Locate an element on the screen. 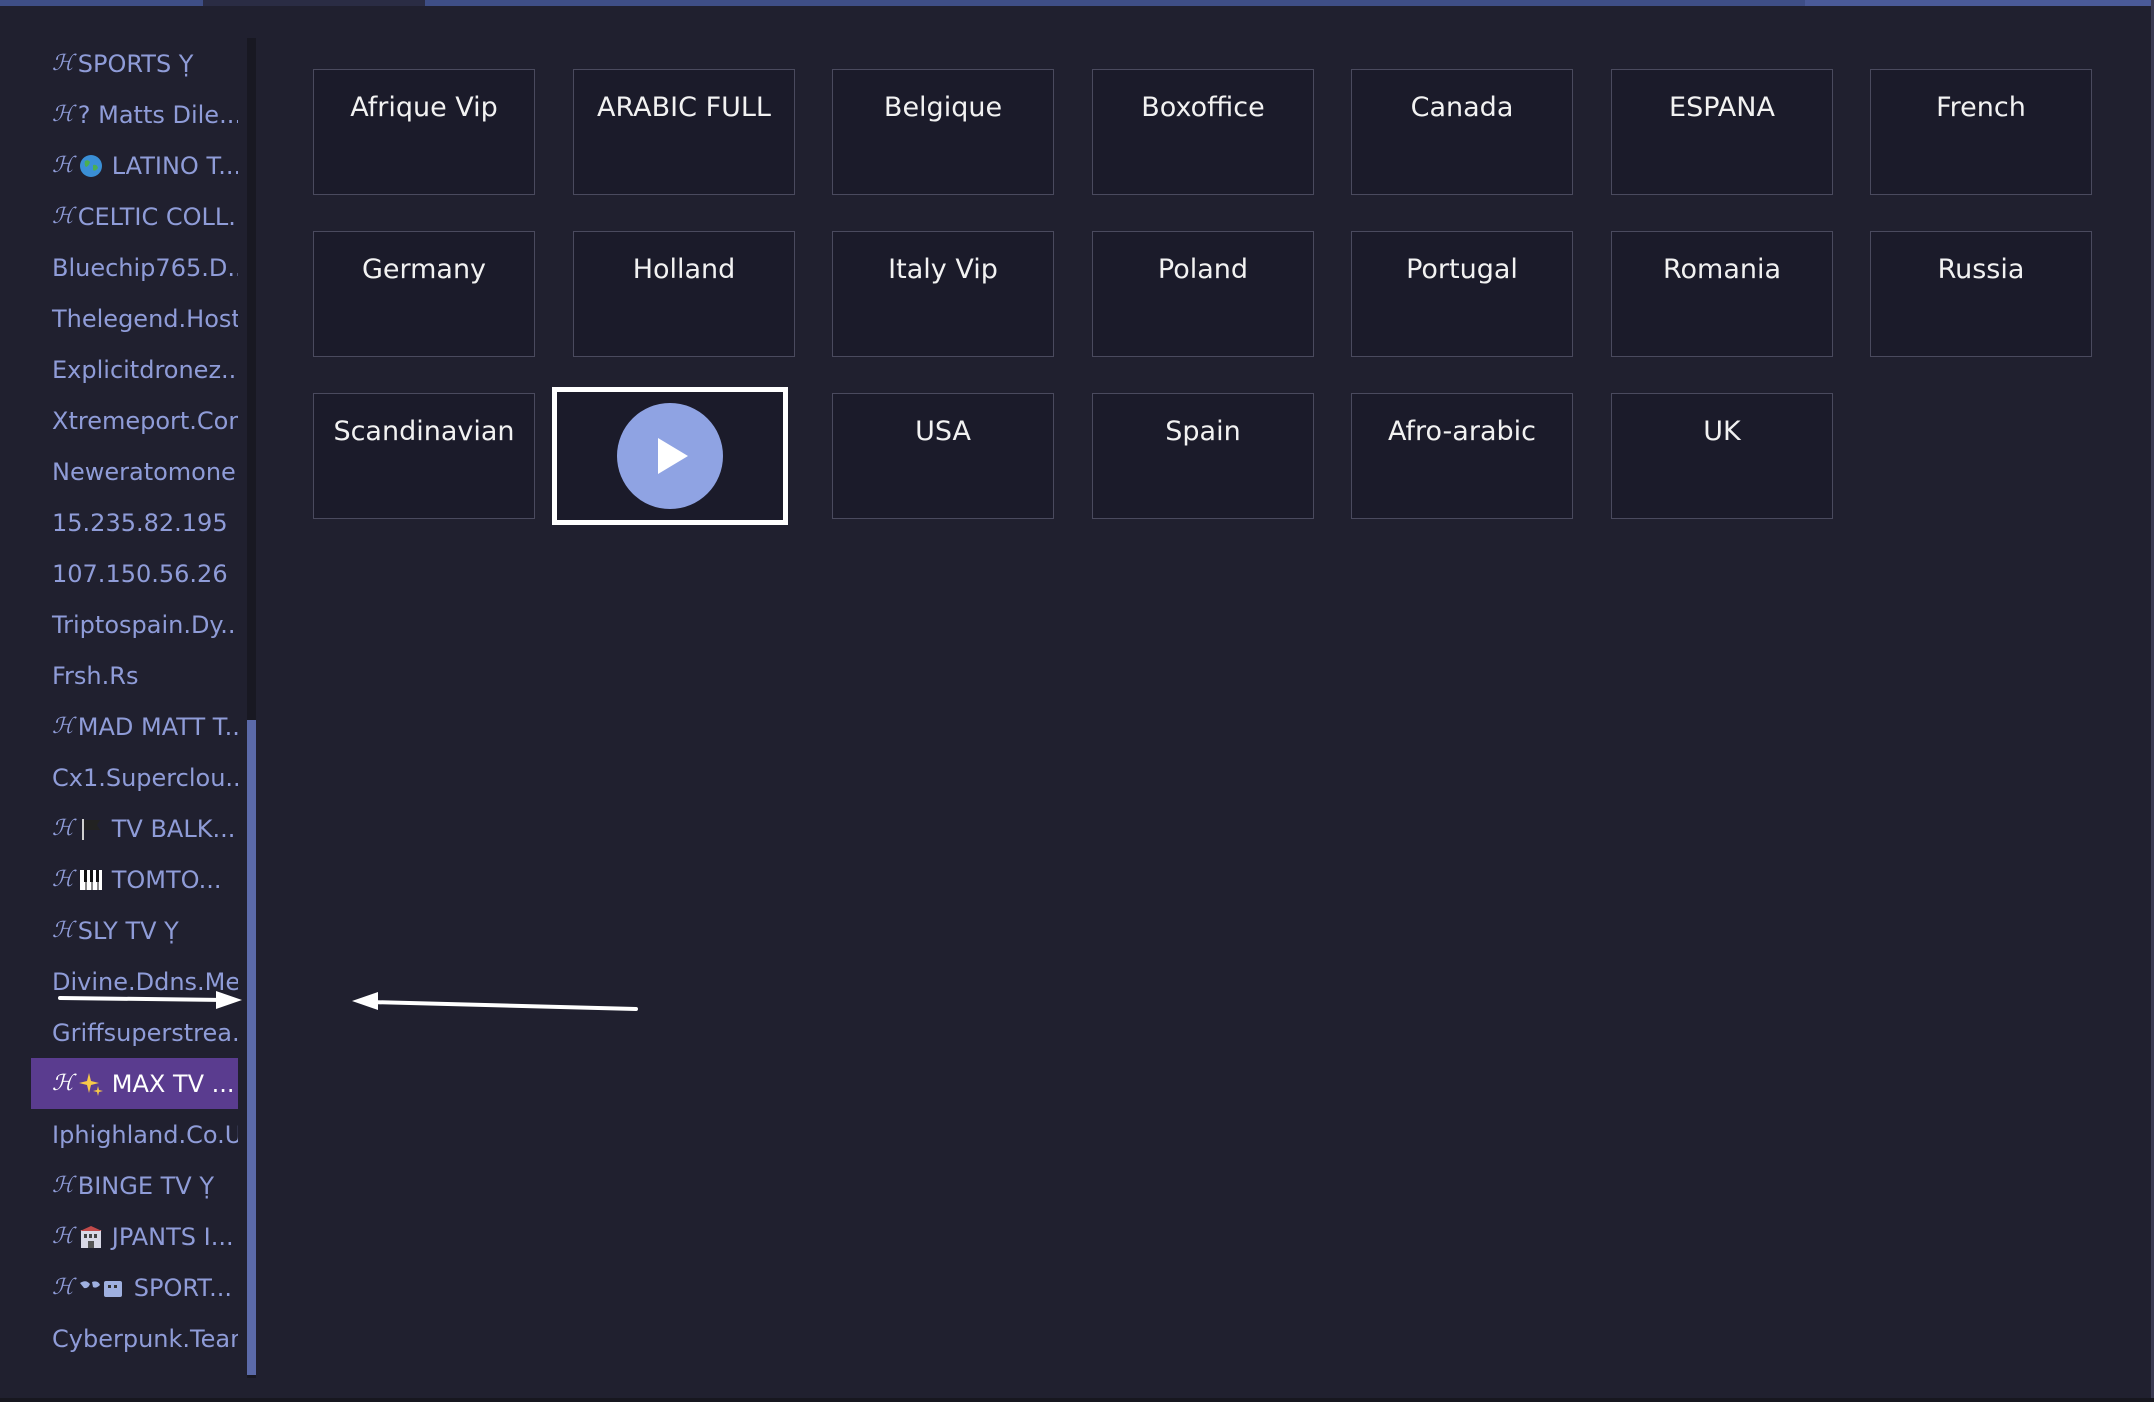 The height and width of the screenshot is (1402, 2154). right-arrow-icon is located at coordinates (150, 1000).